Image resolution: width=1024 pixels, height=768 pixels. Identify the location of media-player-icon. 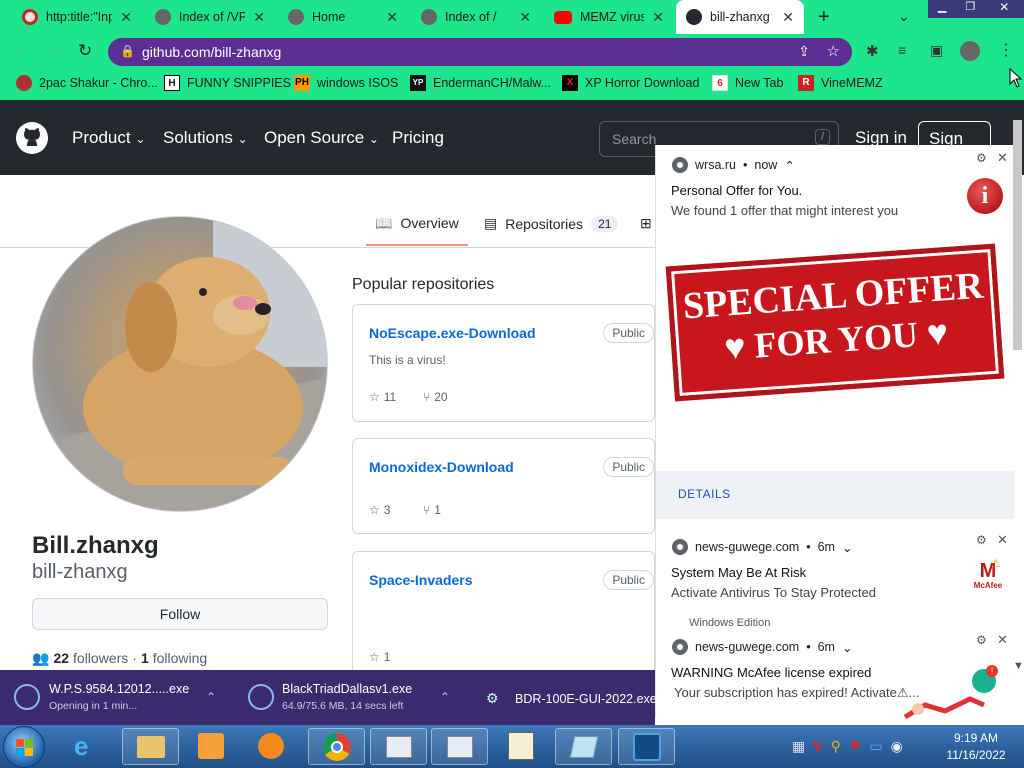
(211, 746).